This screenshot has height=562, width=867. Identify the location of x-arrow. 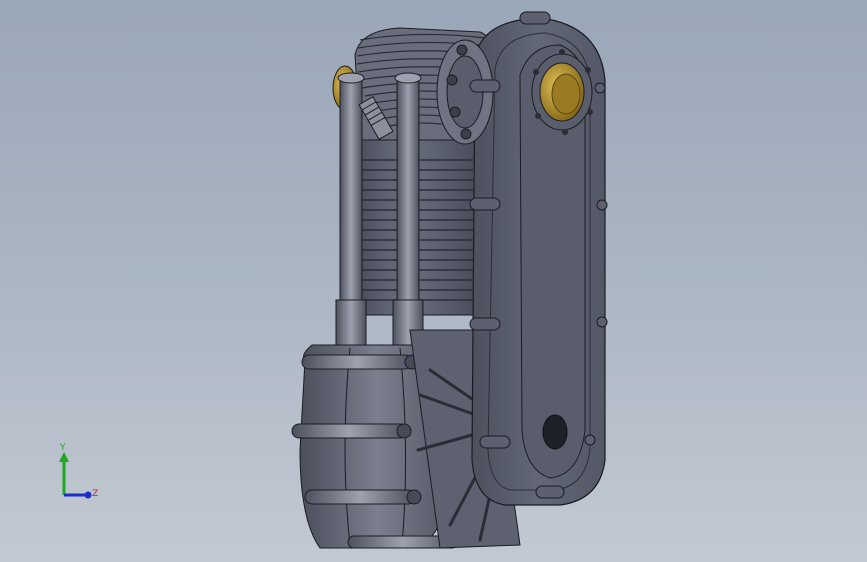
(88, 495).